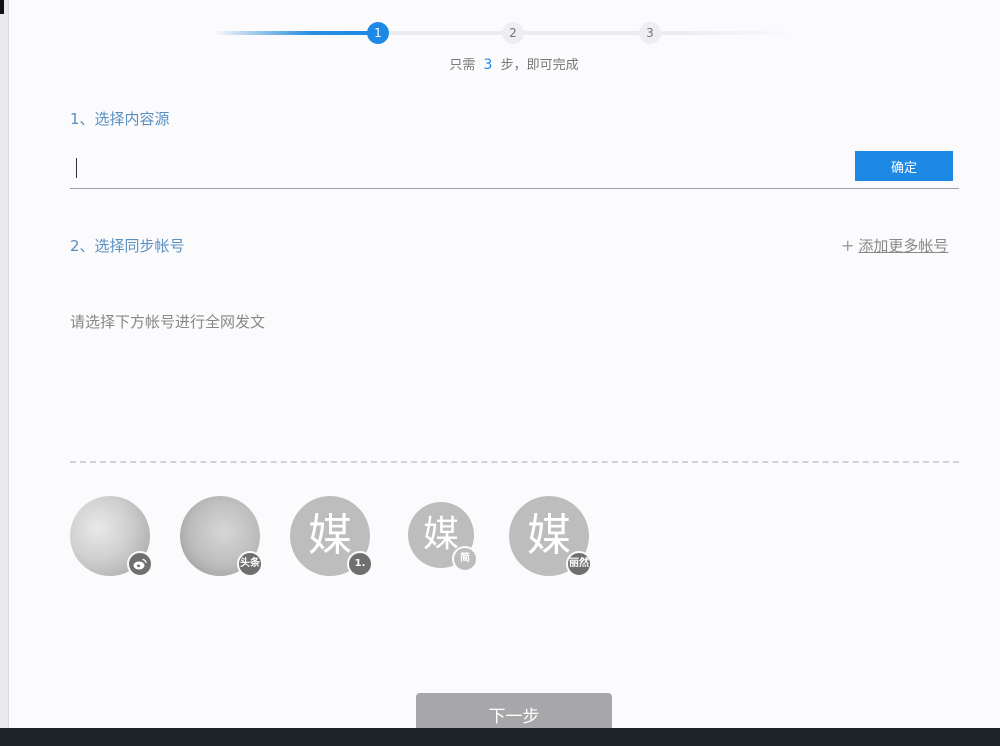 This screenshot has height=746, width=1000. I want to click on section-title-sync-accounts: 2、选择同步帐号, so click(127, 246).